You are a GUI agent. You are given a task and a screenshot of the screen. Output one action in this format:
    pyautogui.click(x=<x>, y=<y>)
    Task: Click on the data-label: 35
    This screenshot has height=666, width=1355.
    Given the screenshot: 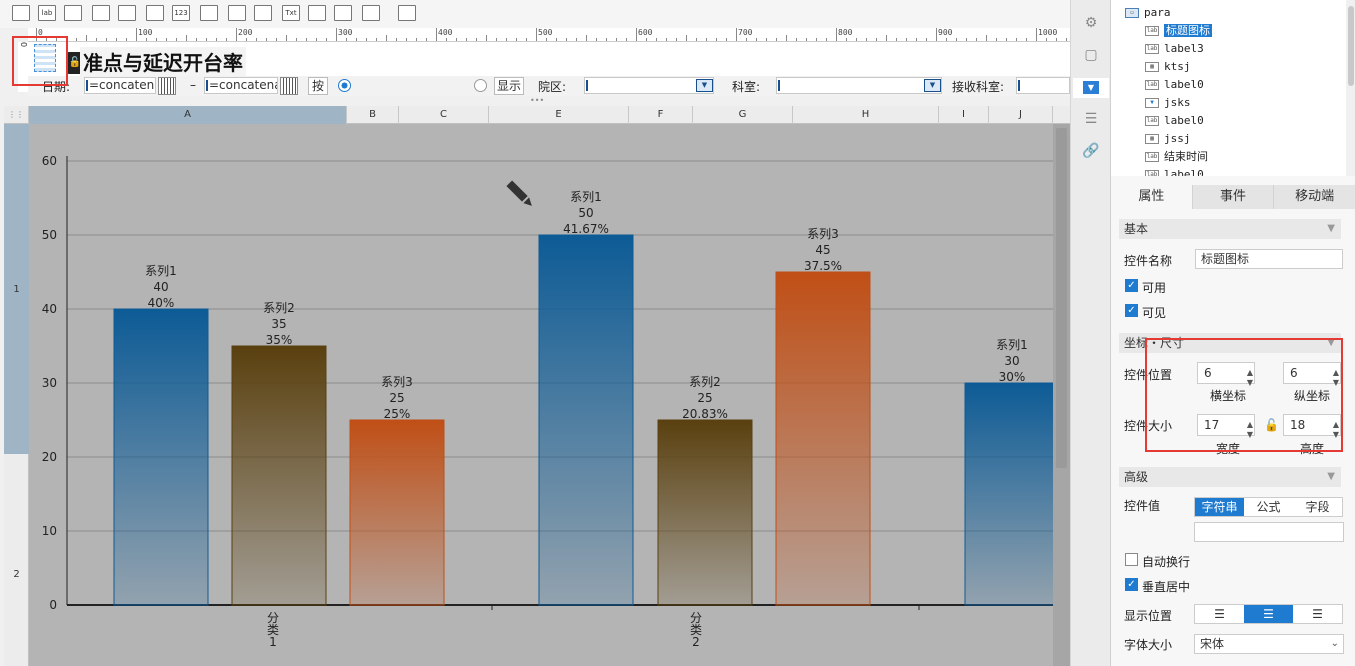 What is the action you would take?
    pyautogui.click(x=278, y=324)
    